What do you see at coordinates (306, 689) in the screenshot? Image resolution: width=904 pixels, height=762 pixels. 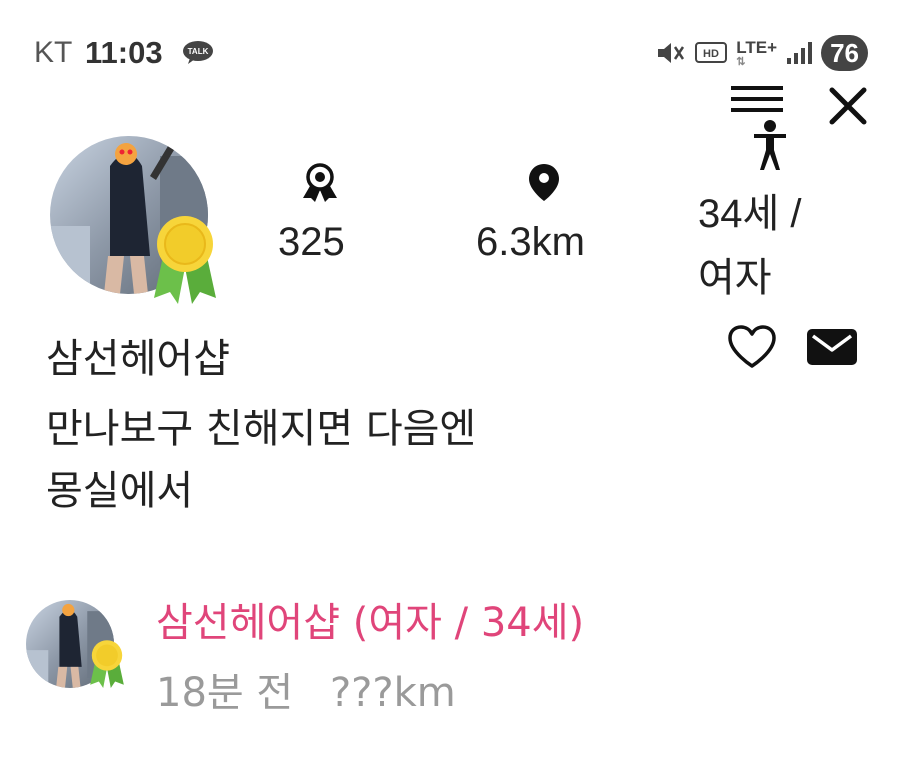 I see `post-meta: 18분 전 ???km` at bounding box center [306, 689].